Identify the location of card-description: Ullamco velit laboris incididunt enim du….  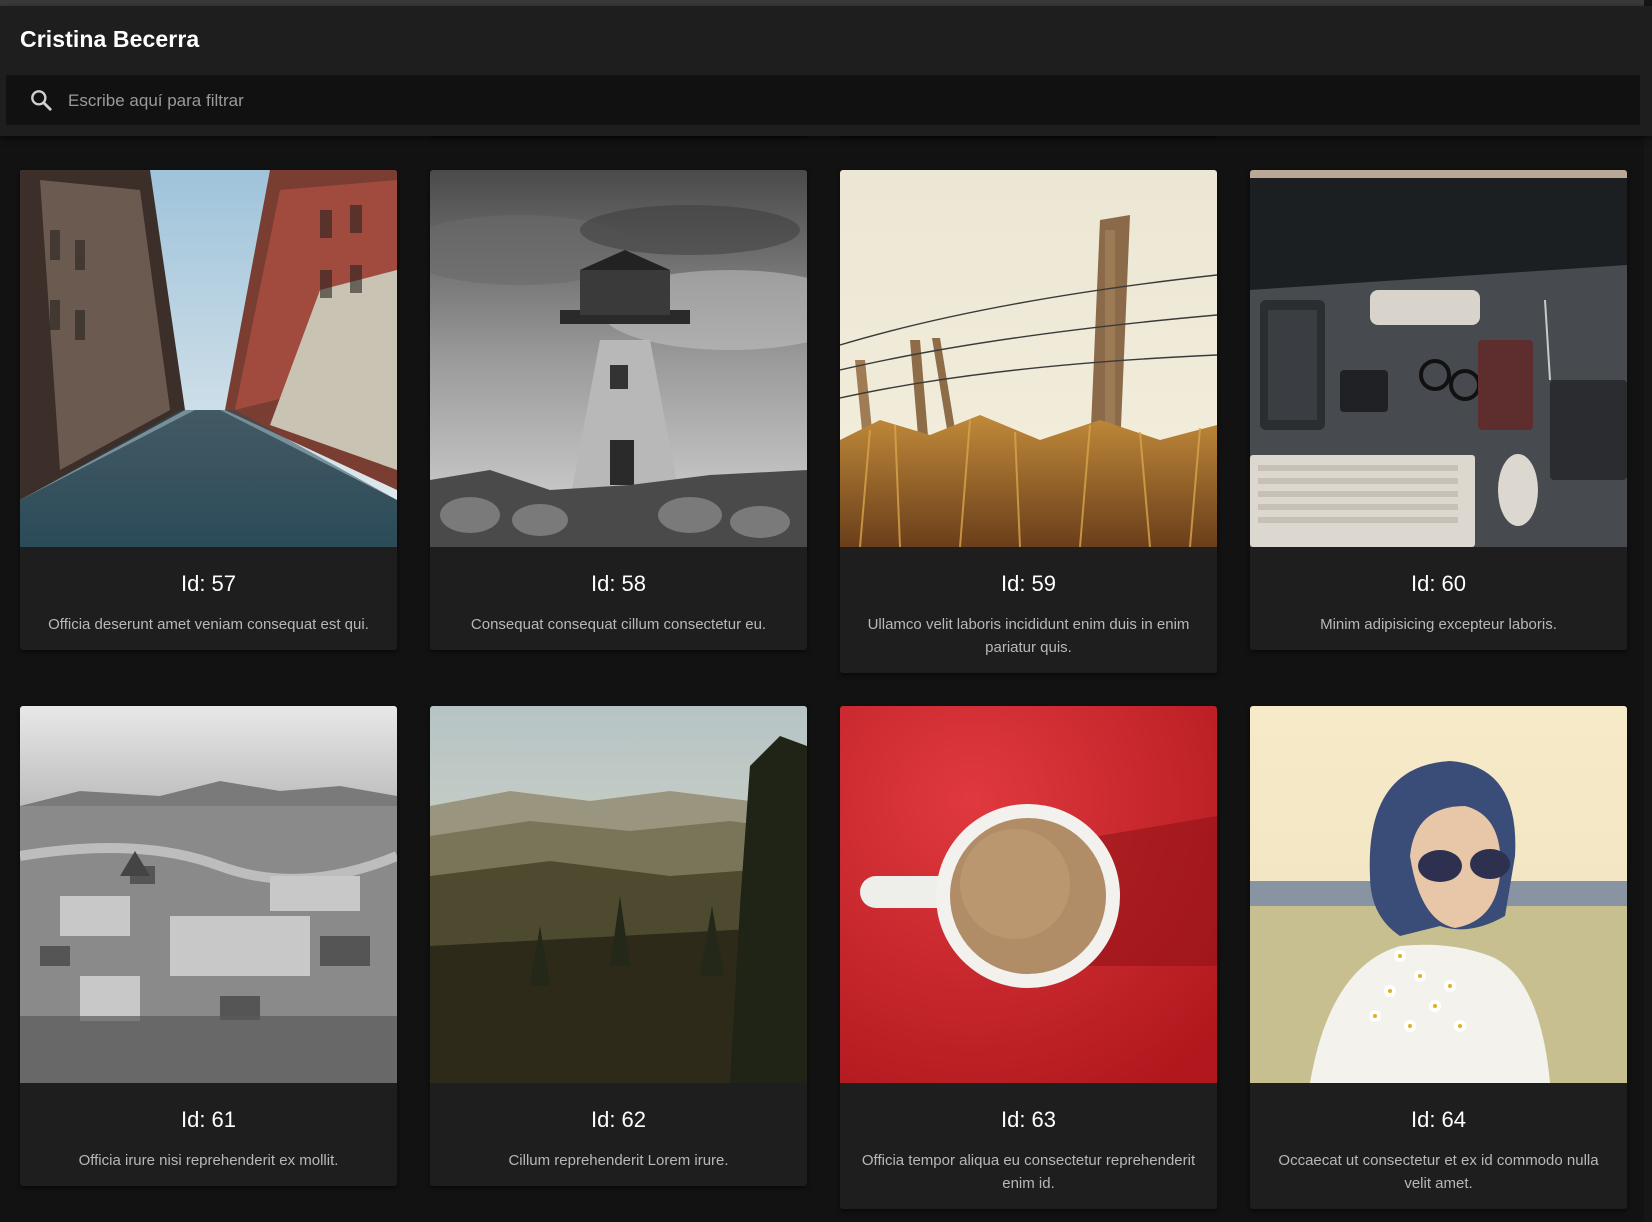
(1028, 636).